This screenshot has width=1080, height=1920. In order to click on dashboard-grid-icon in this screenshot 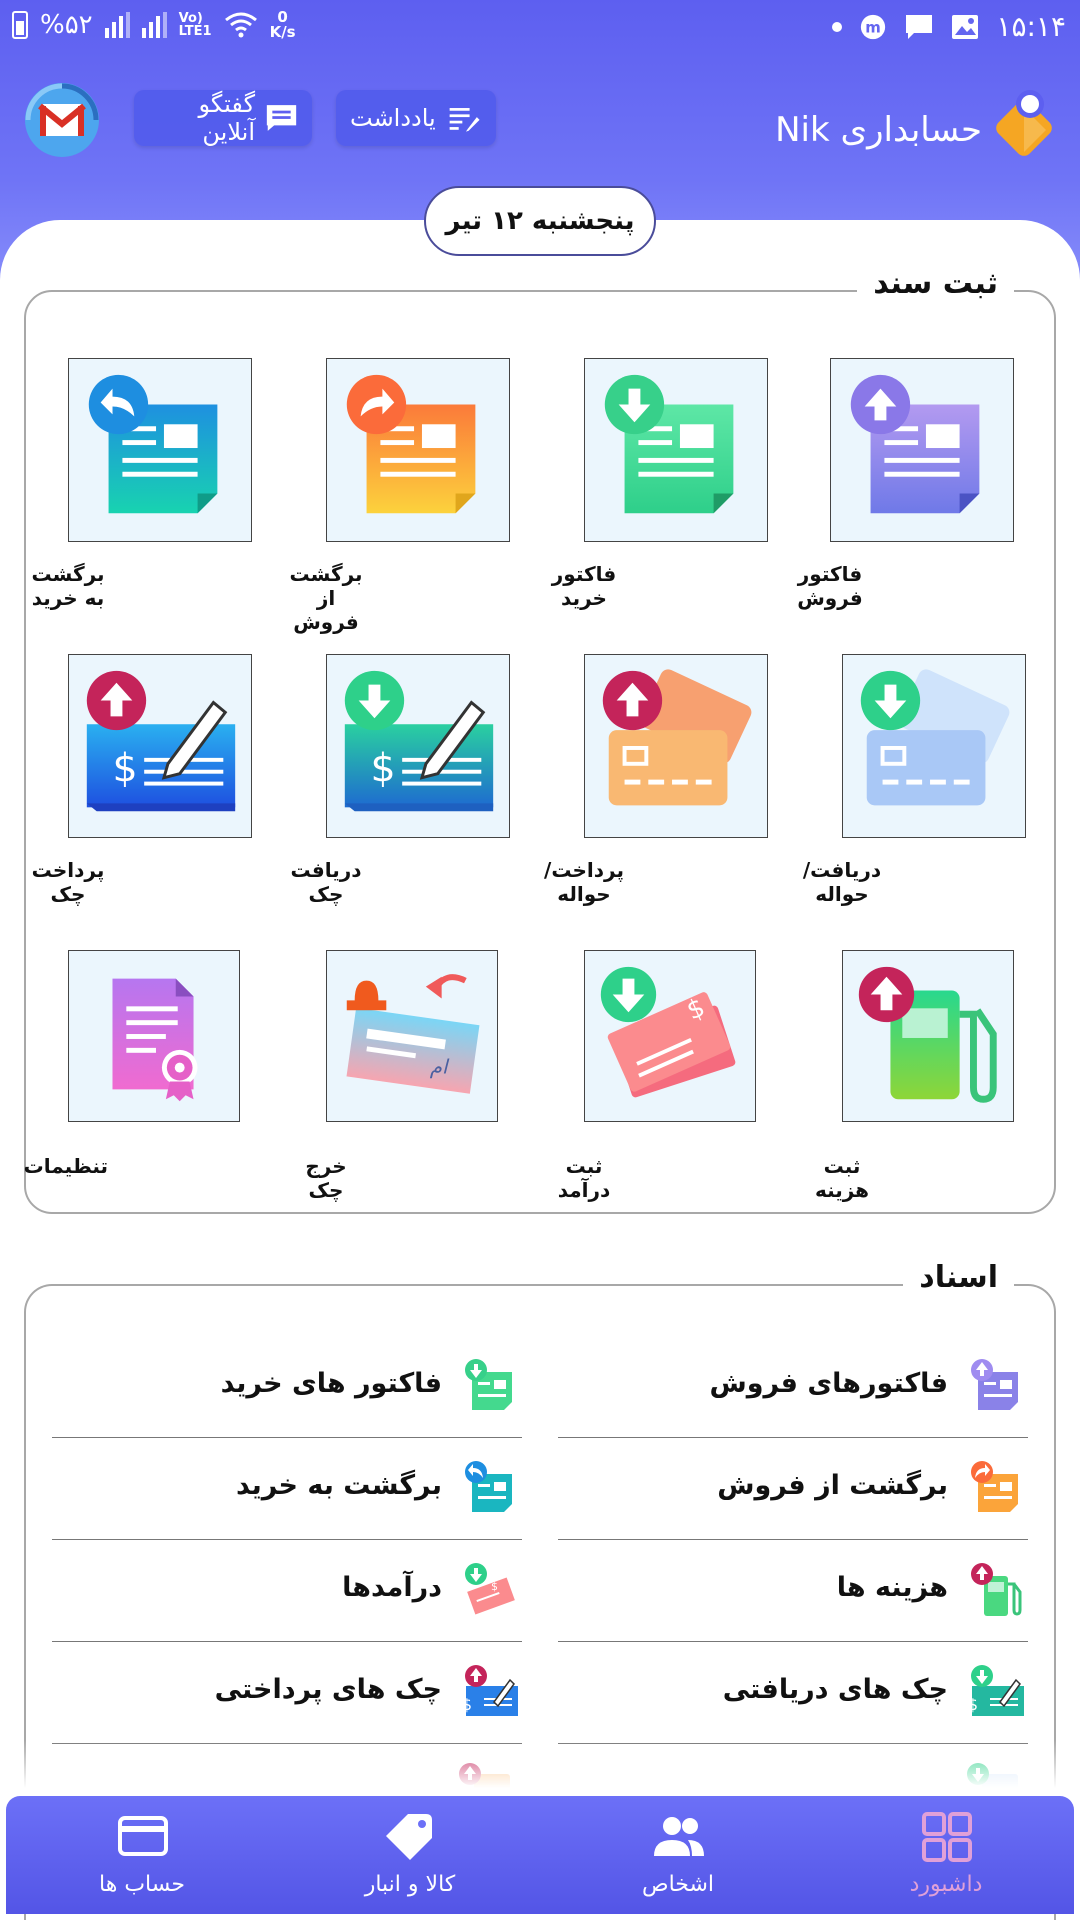, I will do `click(947, 1837)`.